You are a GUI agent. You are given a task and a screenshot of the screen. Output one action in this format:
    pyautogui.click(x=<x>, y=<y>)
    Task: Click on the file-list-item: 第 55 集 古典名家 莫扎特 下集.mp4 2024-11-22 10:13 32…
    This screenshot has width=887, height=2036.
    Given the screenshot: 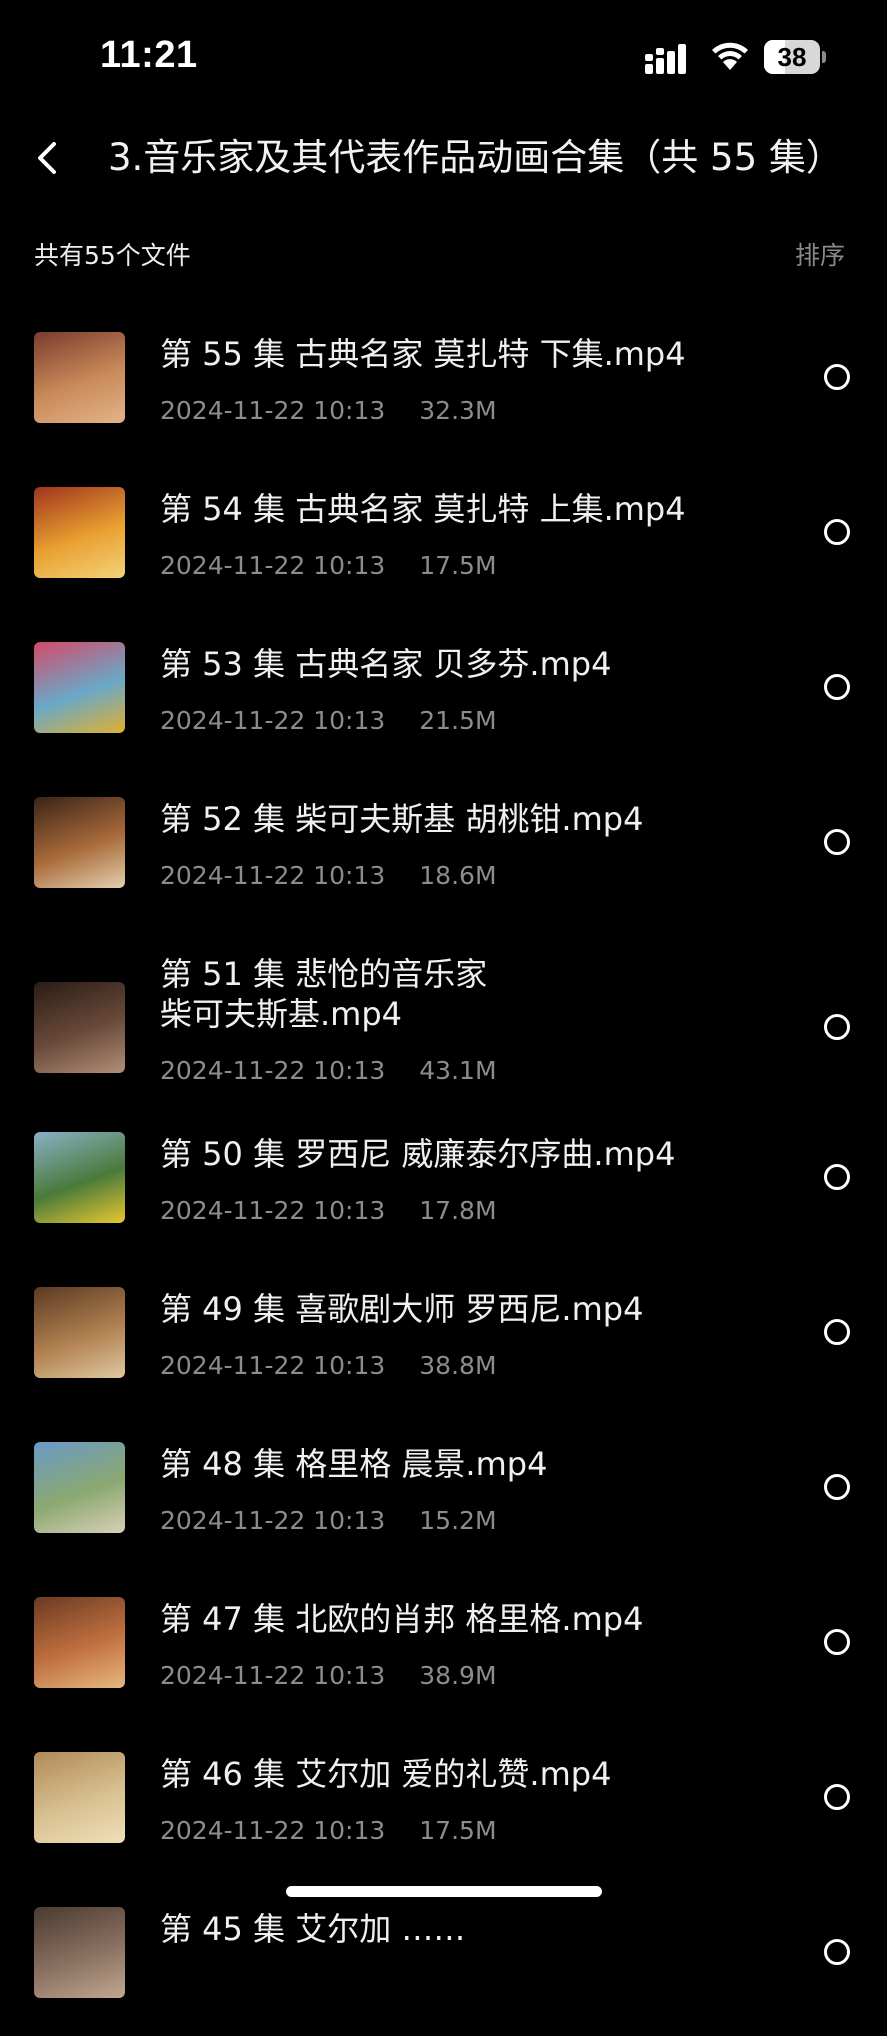 What is the action you would take?
    pyautogui.click(x=443, y=383)
    